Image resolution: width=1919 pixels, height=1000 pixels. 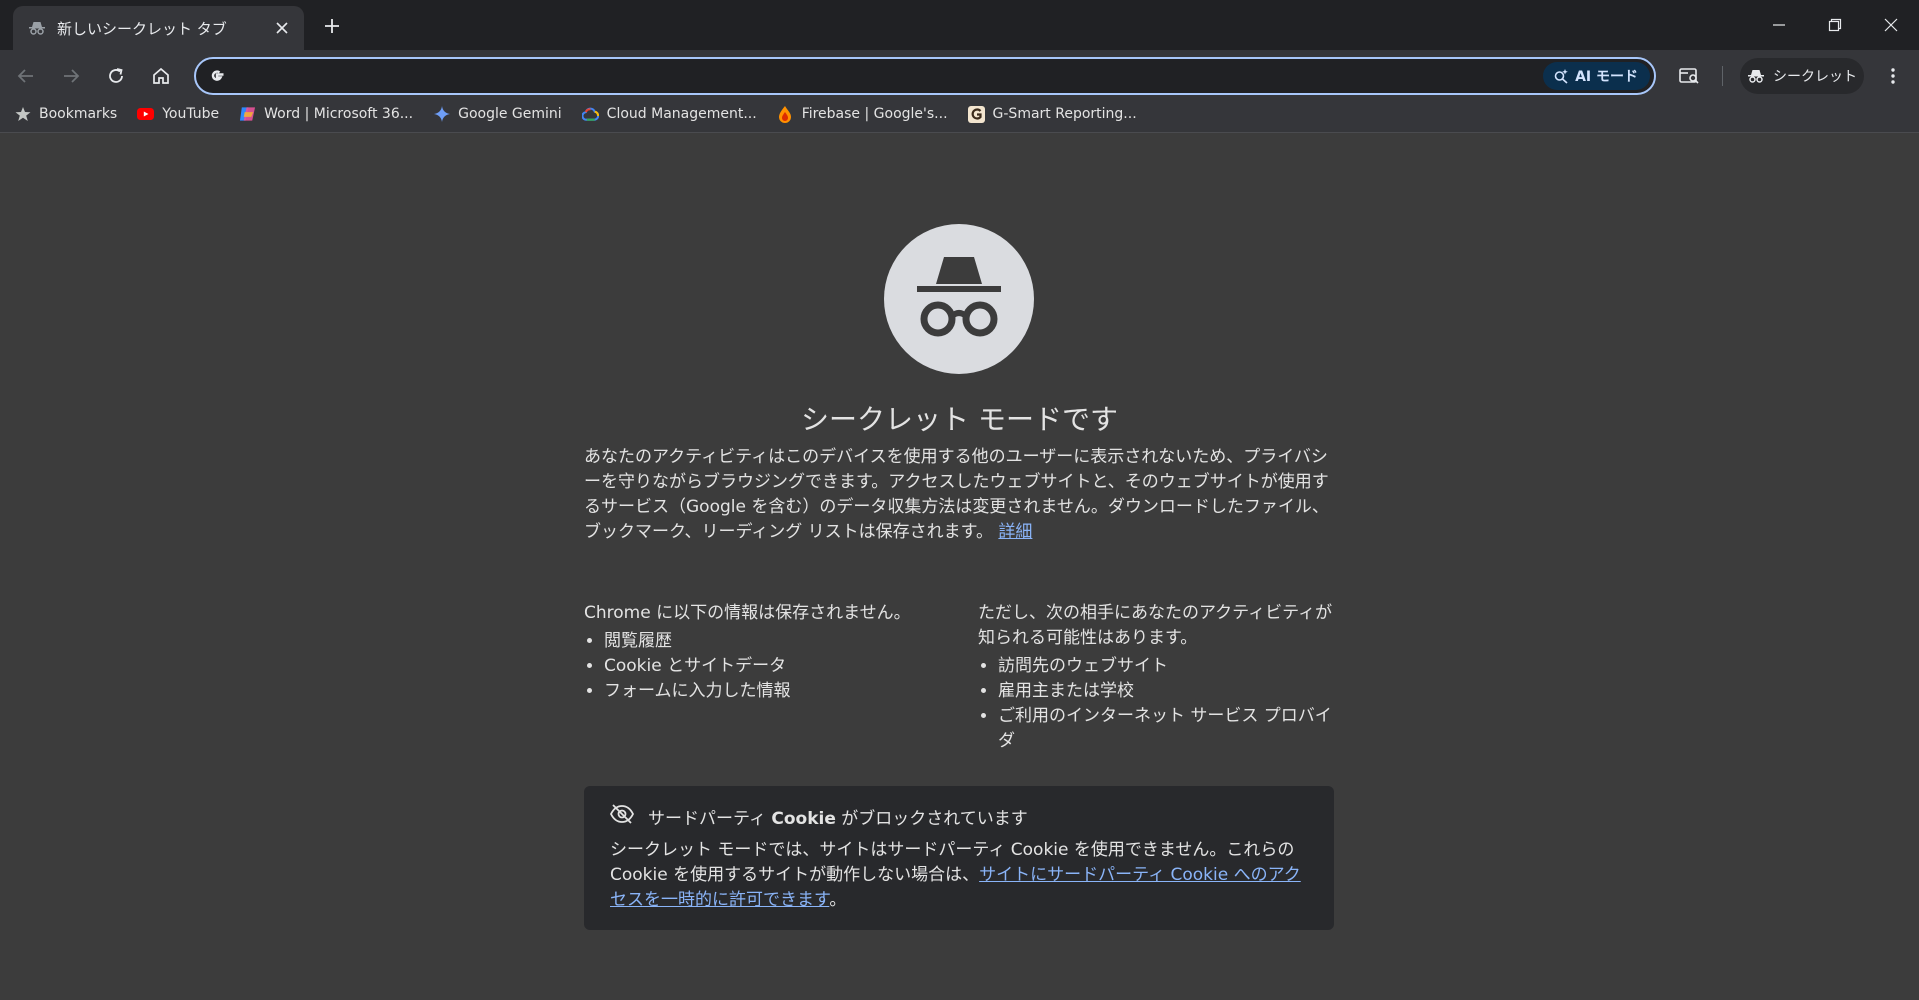 I want to click on star-icon, so click(x=22, y=114).